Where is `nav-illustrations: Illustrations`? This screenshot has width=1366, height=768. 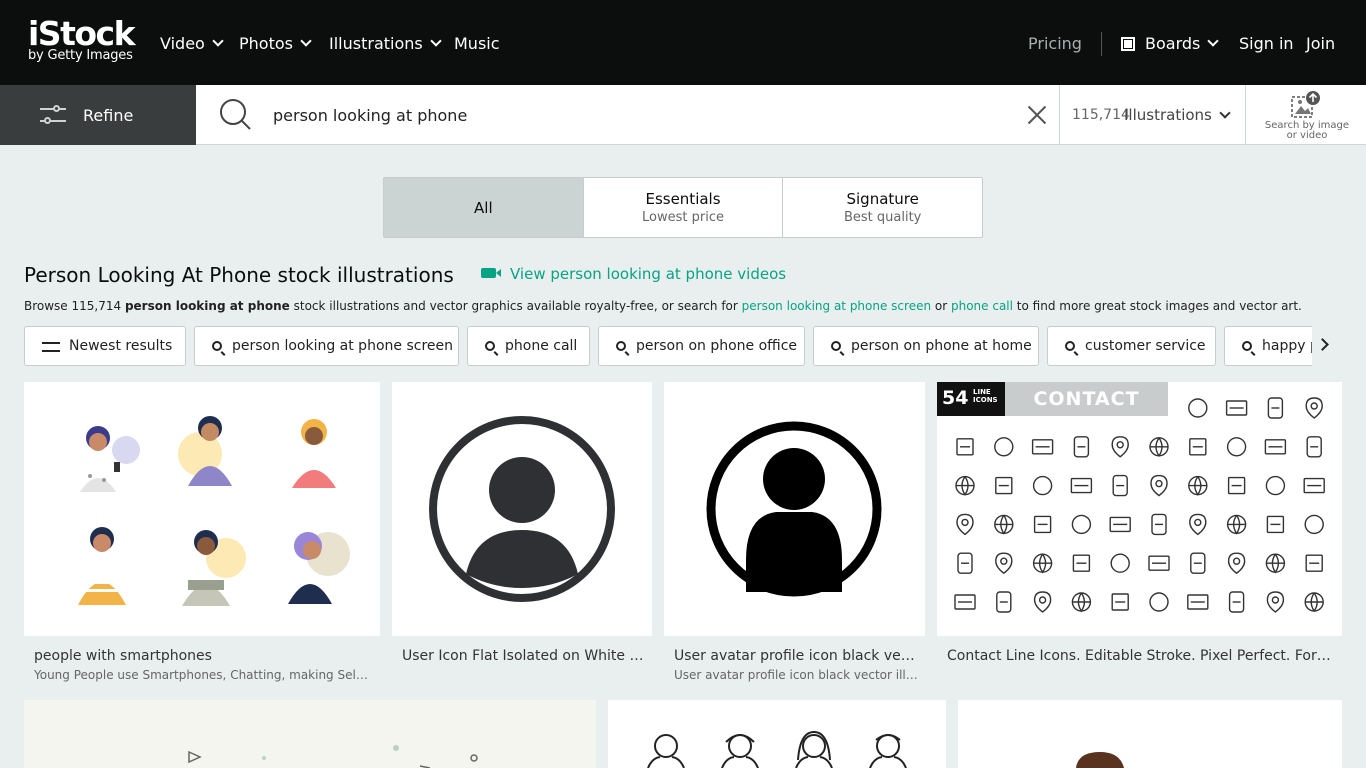
nav-illustrations: Illustrations is located at coordinates (385, 43).